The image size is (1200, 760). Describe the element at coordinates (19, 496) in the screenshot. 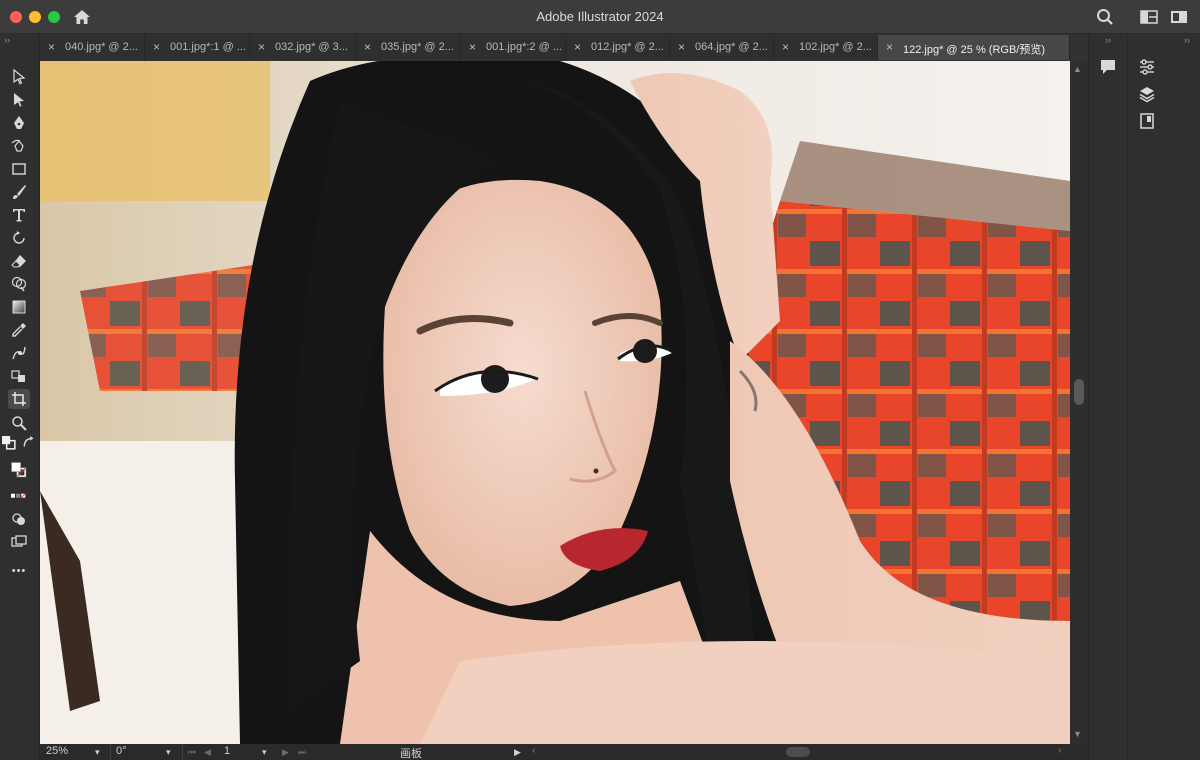

I see `color-mode-buttons` at that location.